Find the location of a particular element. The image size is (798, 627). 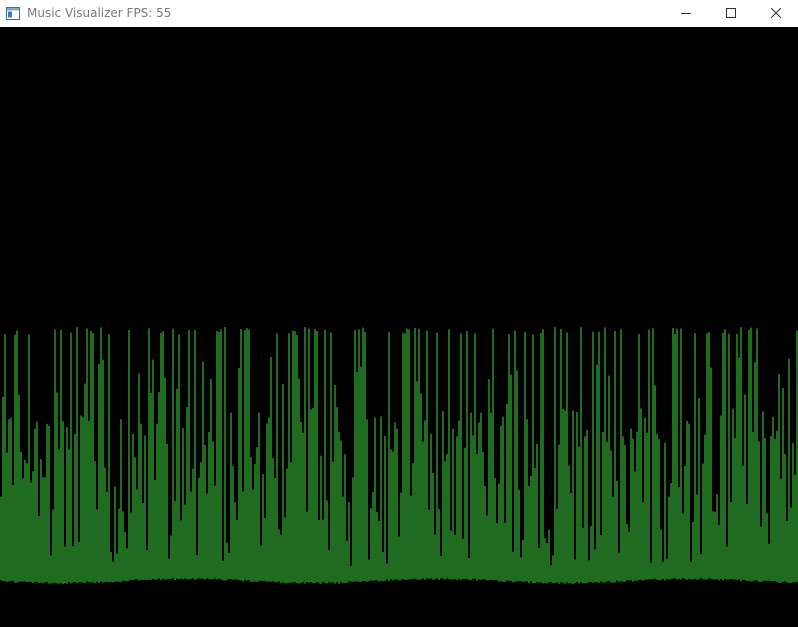

app-icon is located at coordinates (13, 13).